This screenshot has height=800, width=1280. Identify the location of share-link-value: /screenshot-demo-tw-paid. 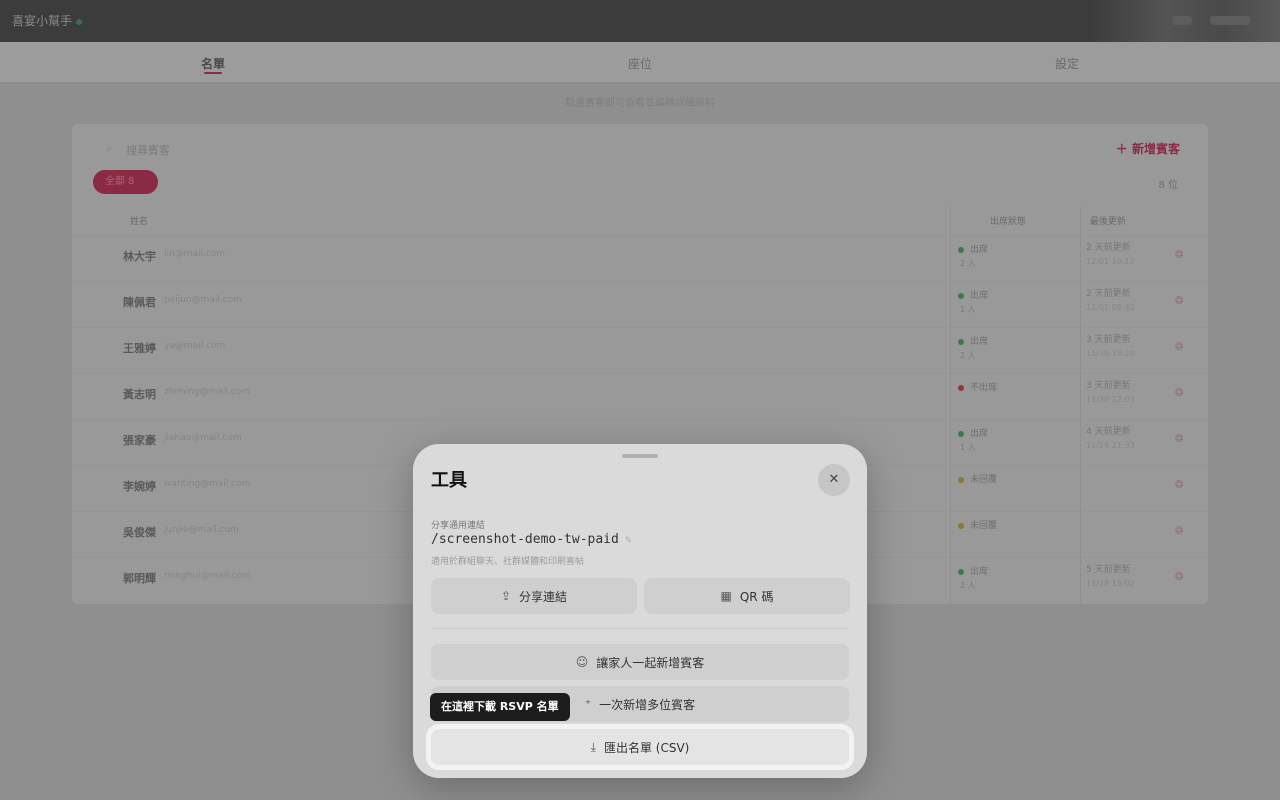
(525, 539).